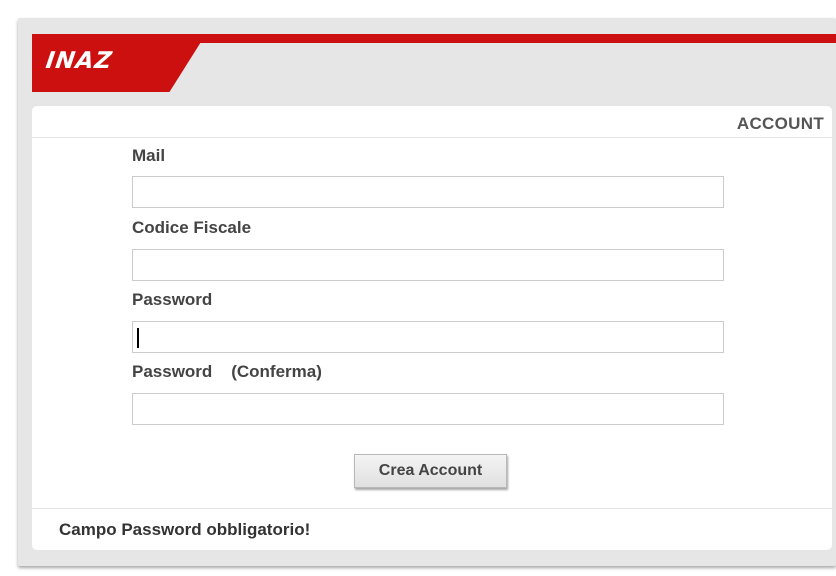  Describe the element at coordinates (428, 192) in the screenshot. I see `mail-input` at that location.